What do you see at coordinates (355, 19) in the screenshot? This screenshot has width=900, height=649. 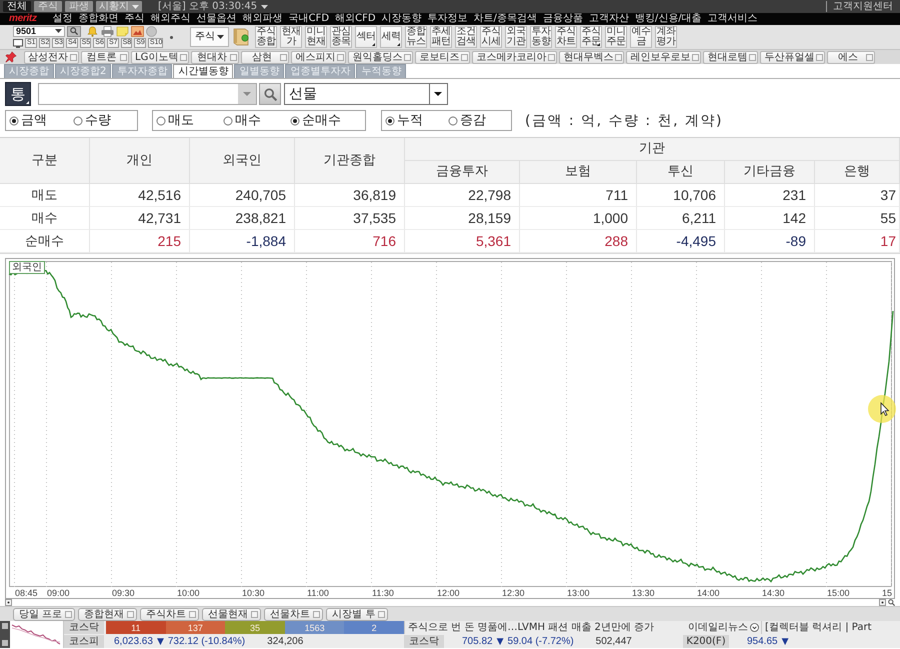 I see `menu-item: 해외CFD` at bounding box center [355, 19].